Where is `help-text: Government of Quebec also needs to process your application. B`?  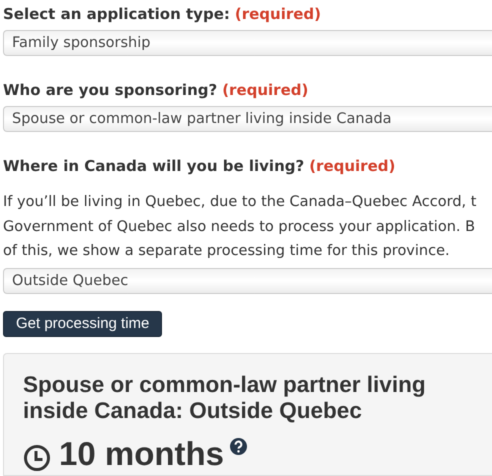 help-text: Government of Quebec also needs to process your application. B is located at coordinates (239, 227).